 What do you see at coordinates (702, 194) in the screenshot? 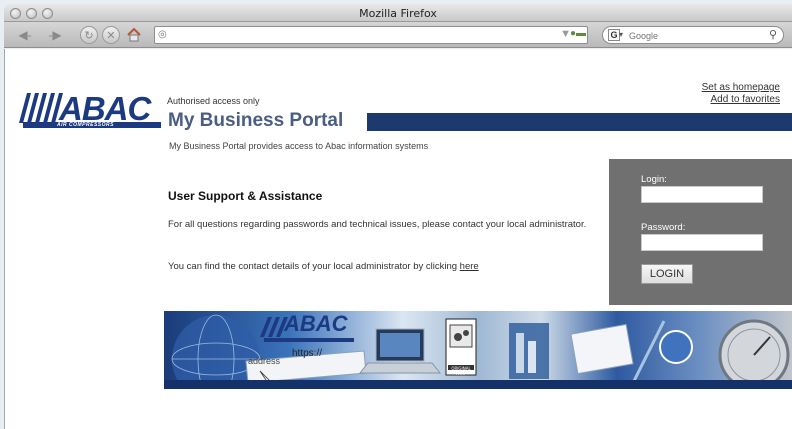
I see `login-field` at bounding box center [702, 194].